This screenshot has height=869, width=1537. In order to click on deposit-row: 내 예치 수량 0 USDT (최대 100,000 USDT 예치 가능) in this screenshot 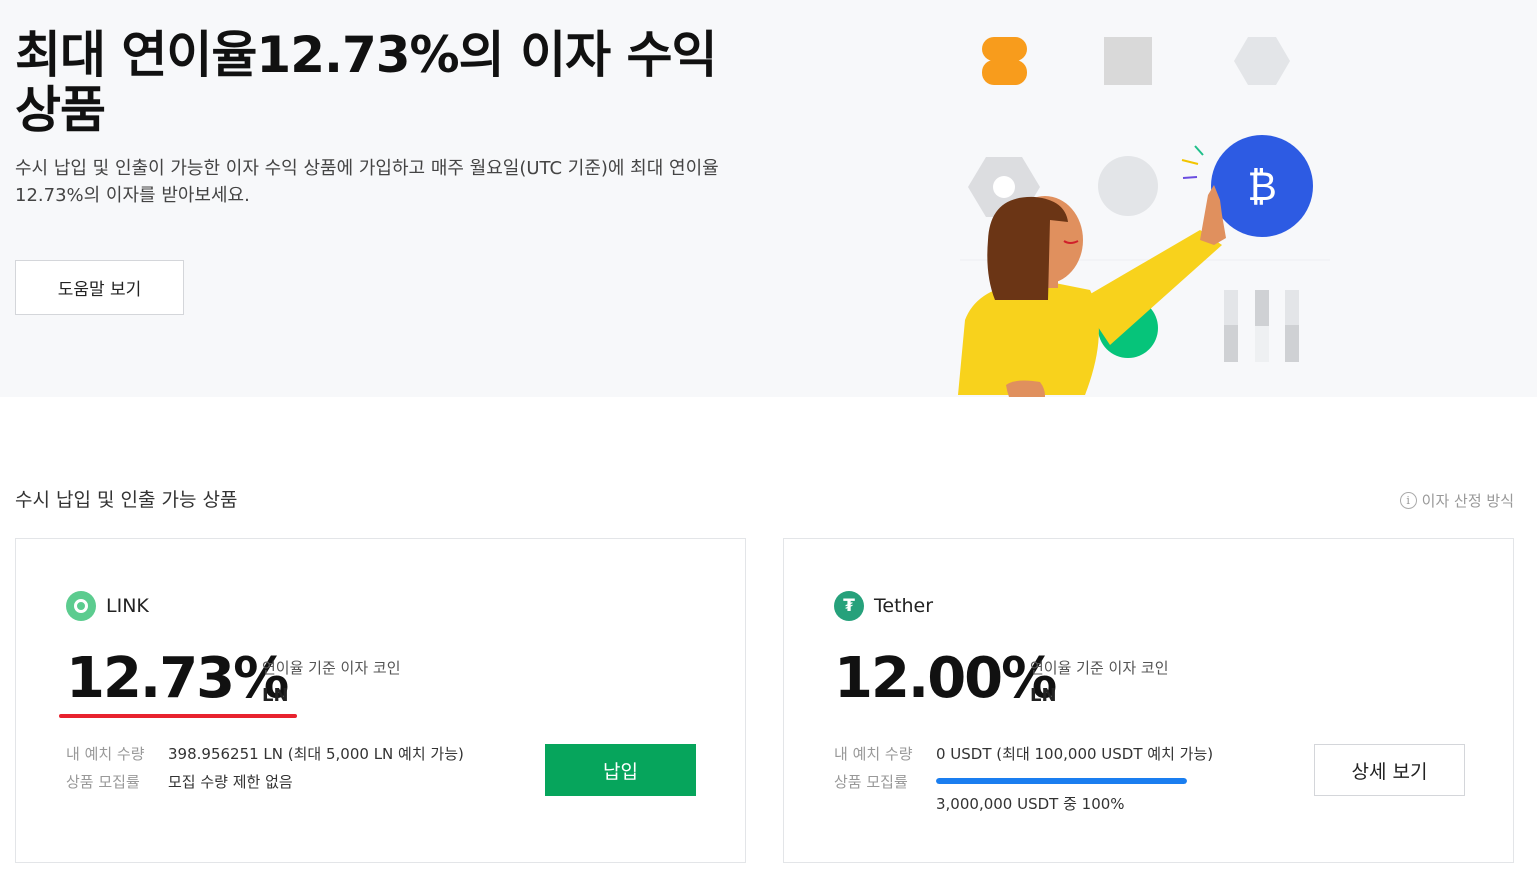, I will do `click(1023, 753)`.